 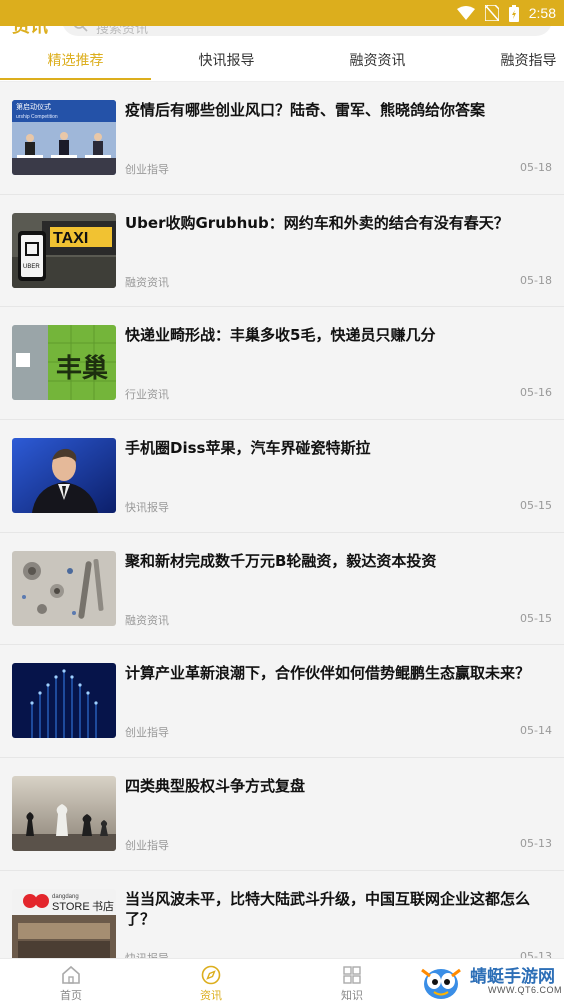 I want to click on tab-funding-news: 融资资讯, so click(x=377, y=61).